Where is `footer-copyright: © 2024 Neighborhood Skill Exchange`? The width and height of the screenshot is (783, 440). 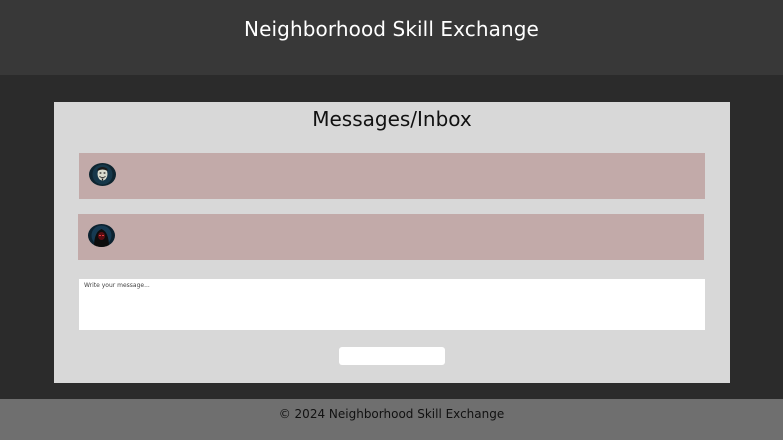 footer-copyright: © 2024 Neighborhood Skill Exchange is located at coordinates (391, 414).